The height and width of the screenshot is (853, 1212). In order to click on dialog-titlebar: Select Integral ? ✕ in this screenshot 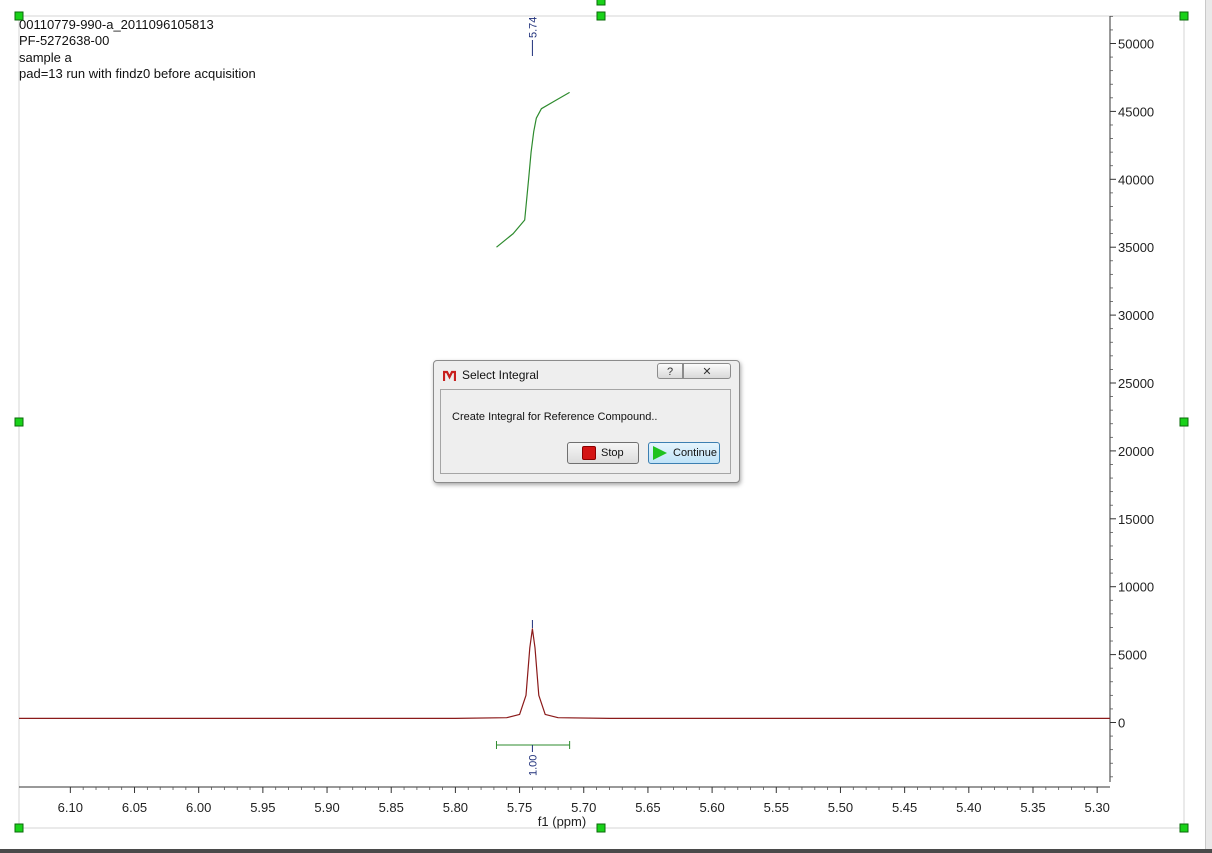, I will do `click(586, 375)`.